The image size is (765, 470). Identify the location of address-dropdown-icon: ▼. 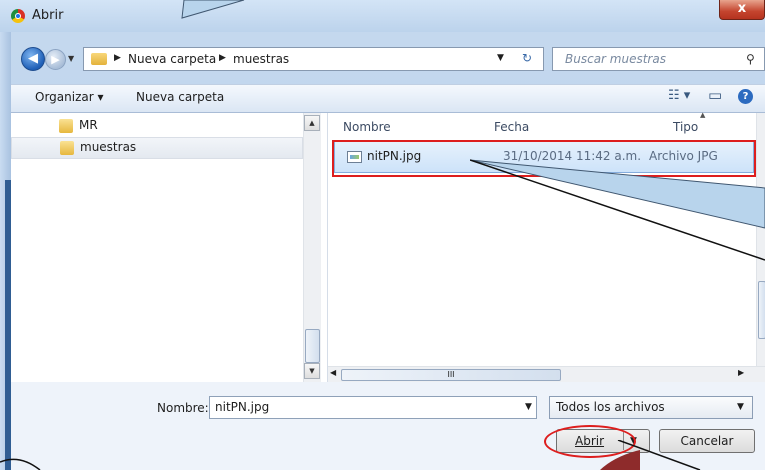
(500, 58).